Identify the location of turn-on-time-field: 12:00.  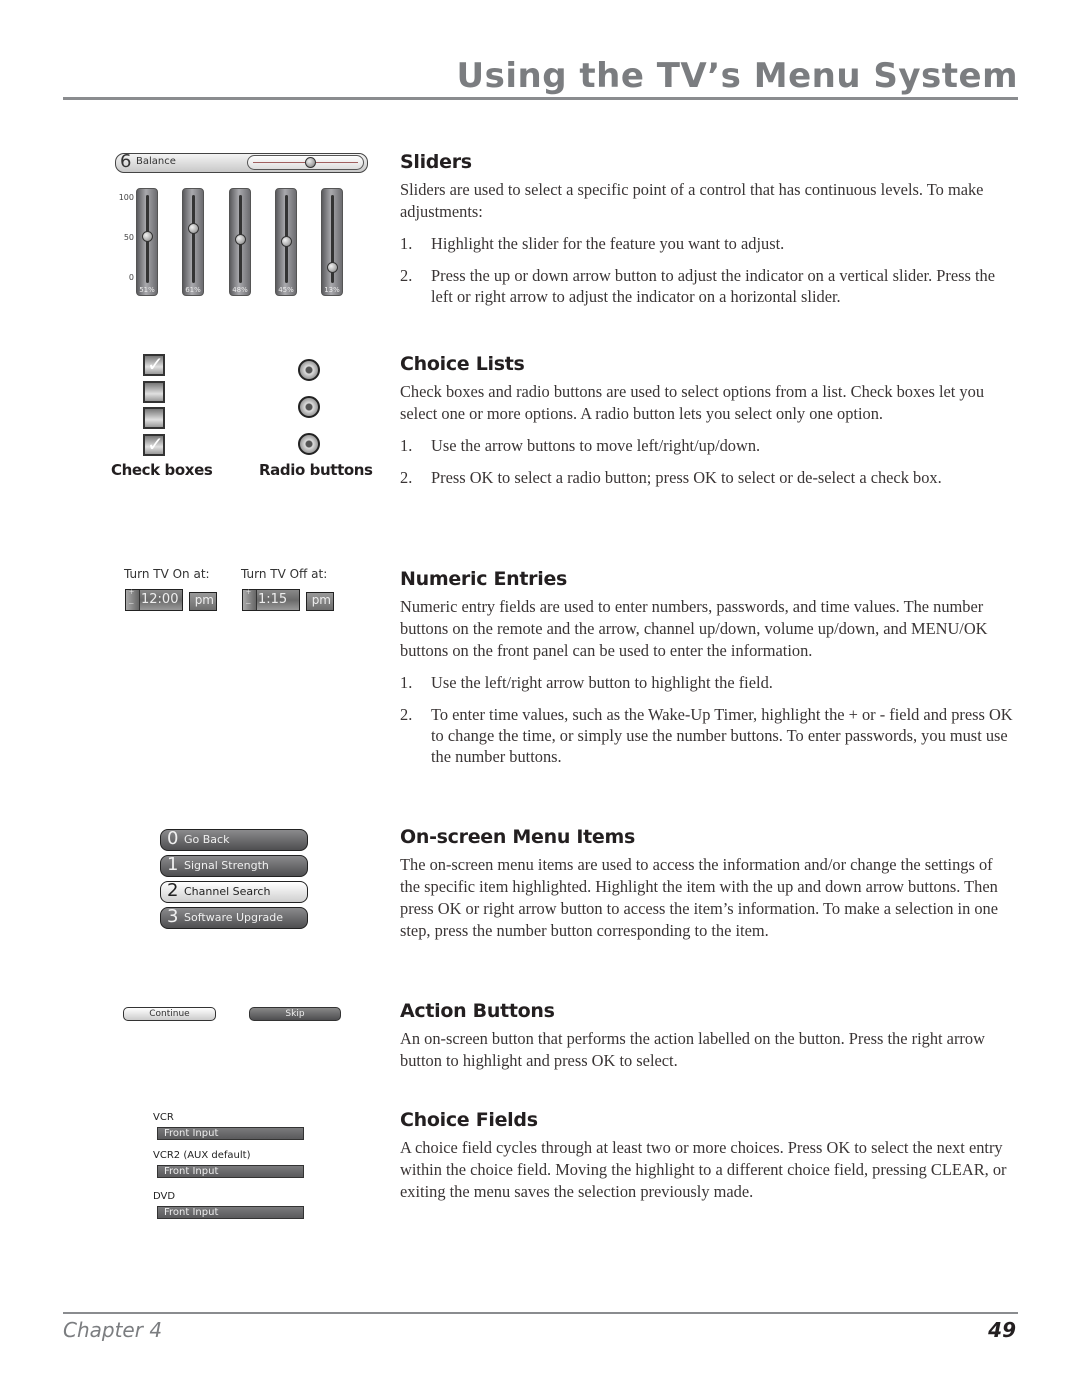
(154, 599).